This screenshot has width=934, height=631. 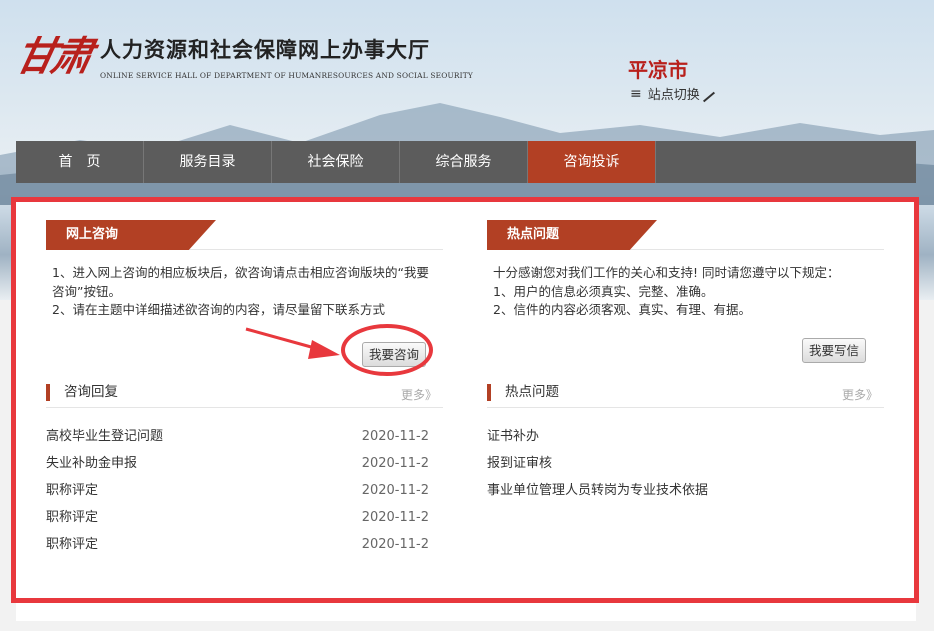 What do you see at coordinates (834, 350) in the screenshot?
I see `write-letter-button: 我要写信` at bounding box center [834, 350].